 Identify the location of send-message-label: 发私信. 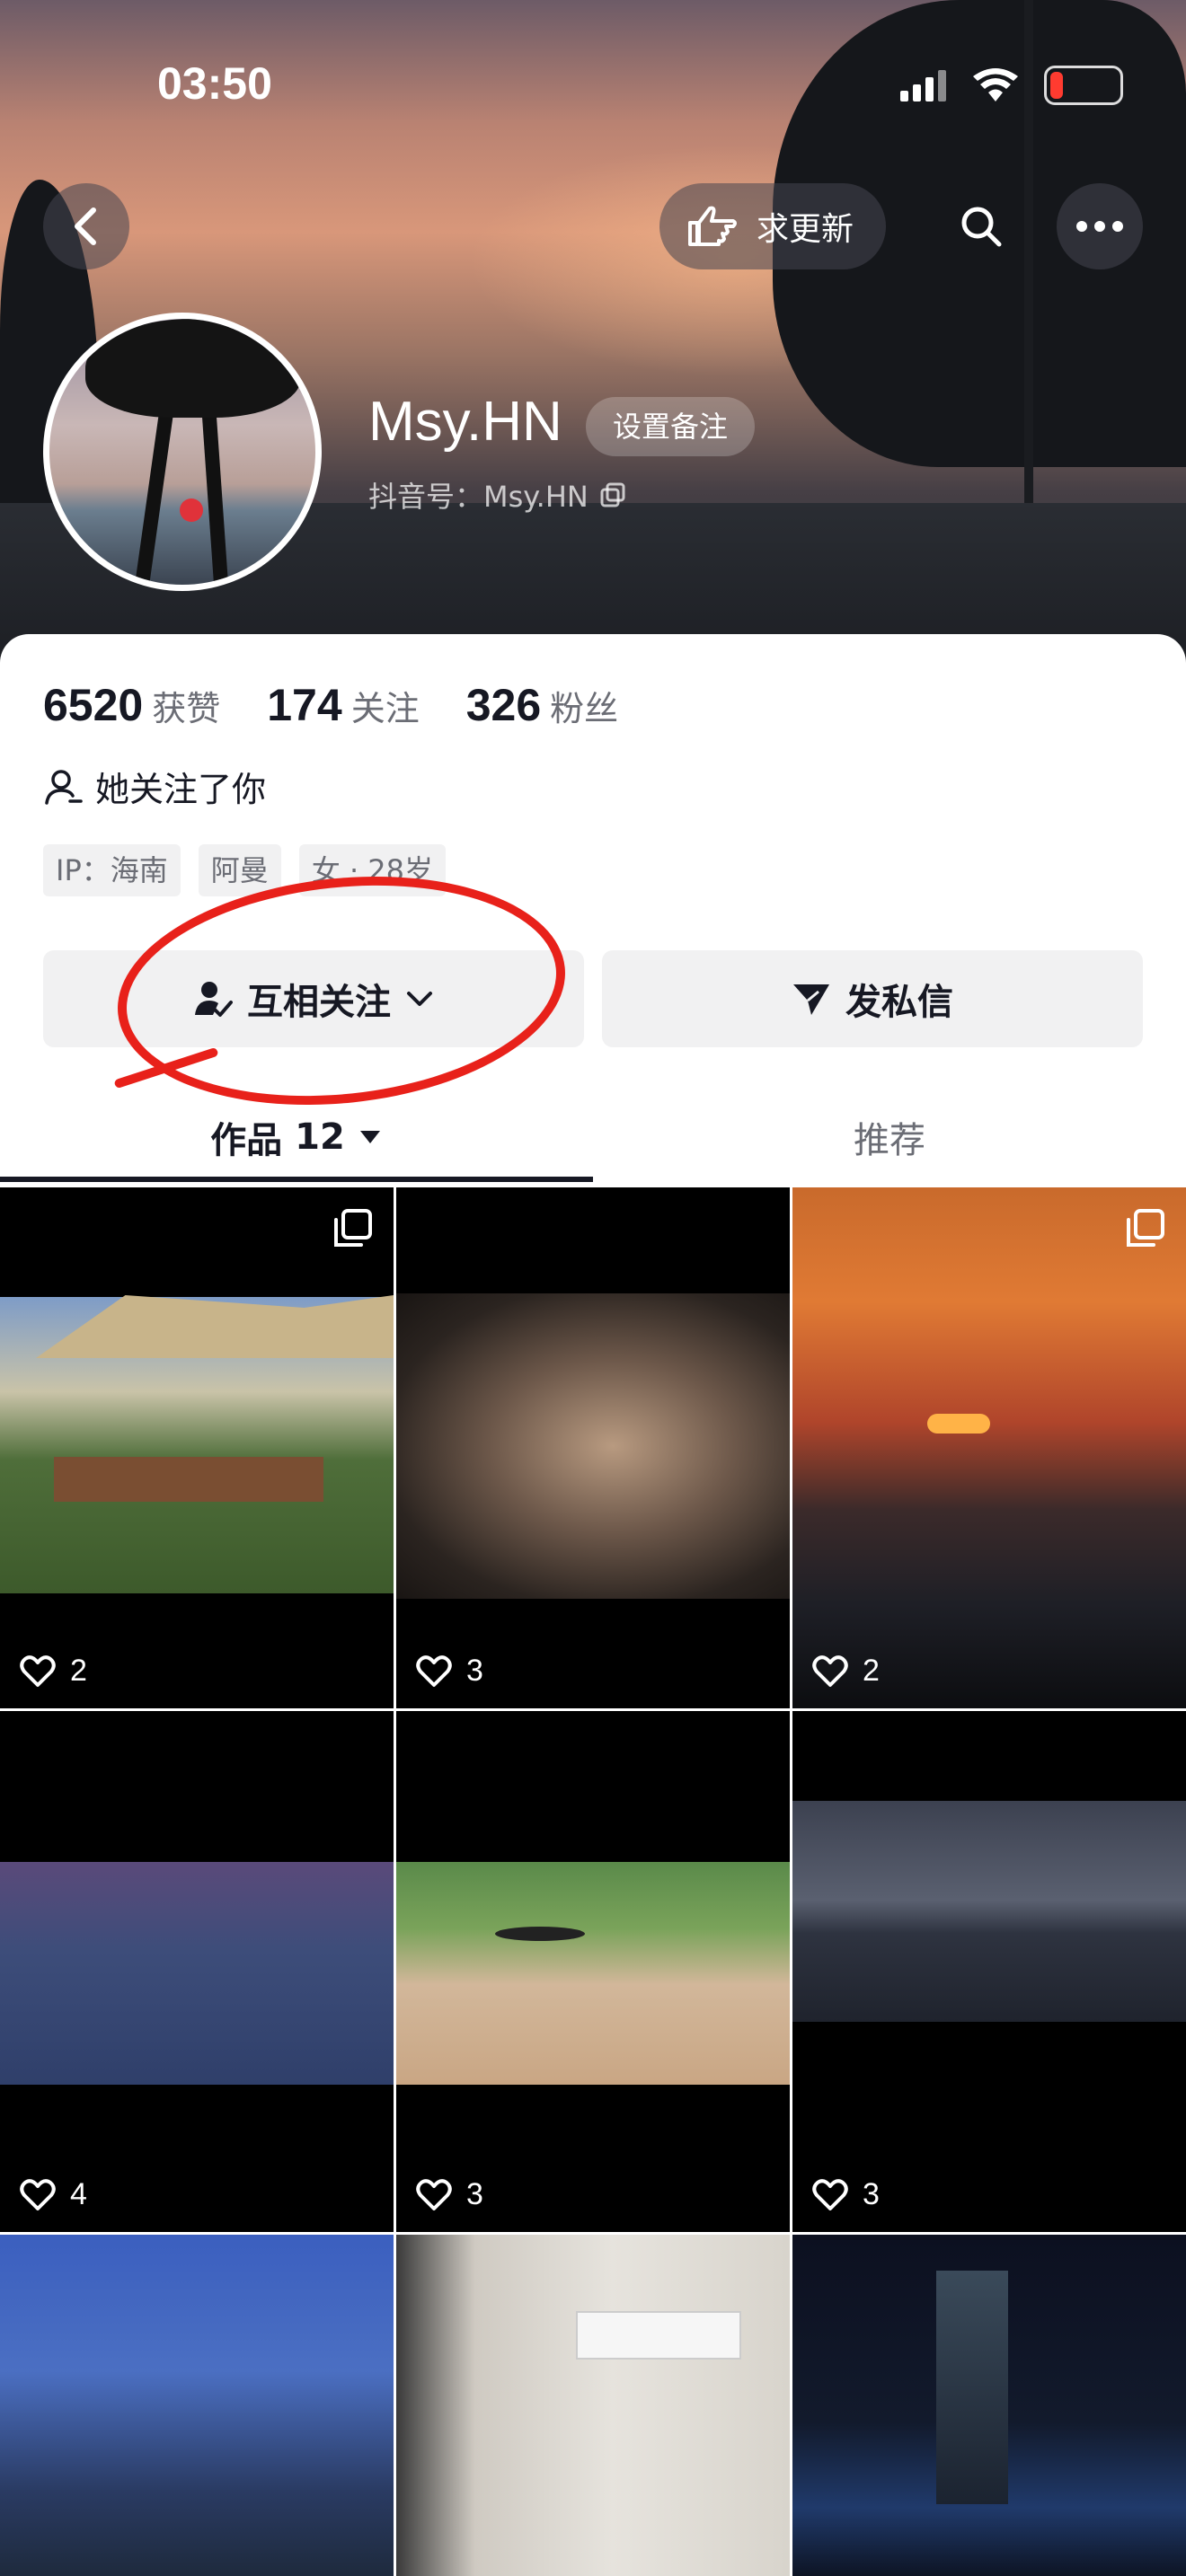
(899, 1002).